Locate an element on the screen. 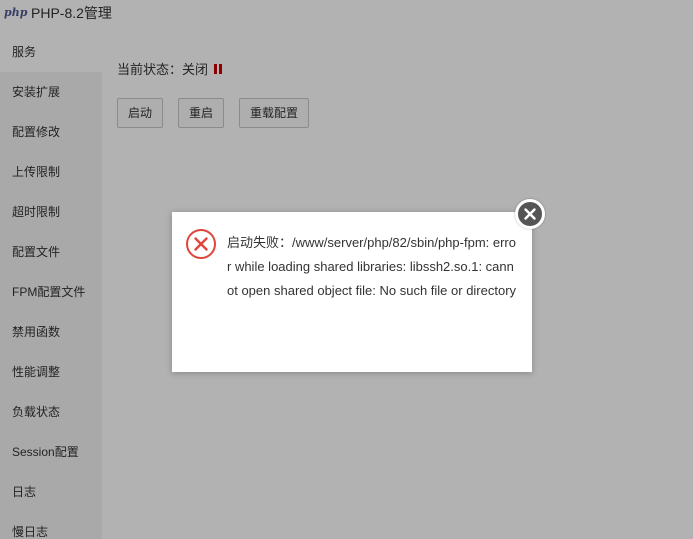 The height and width of the screenshot is (539, 693). close-icon is located at coordinates (530, 214).